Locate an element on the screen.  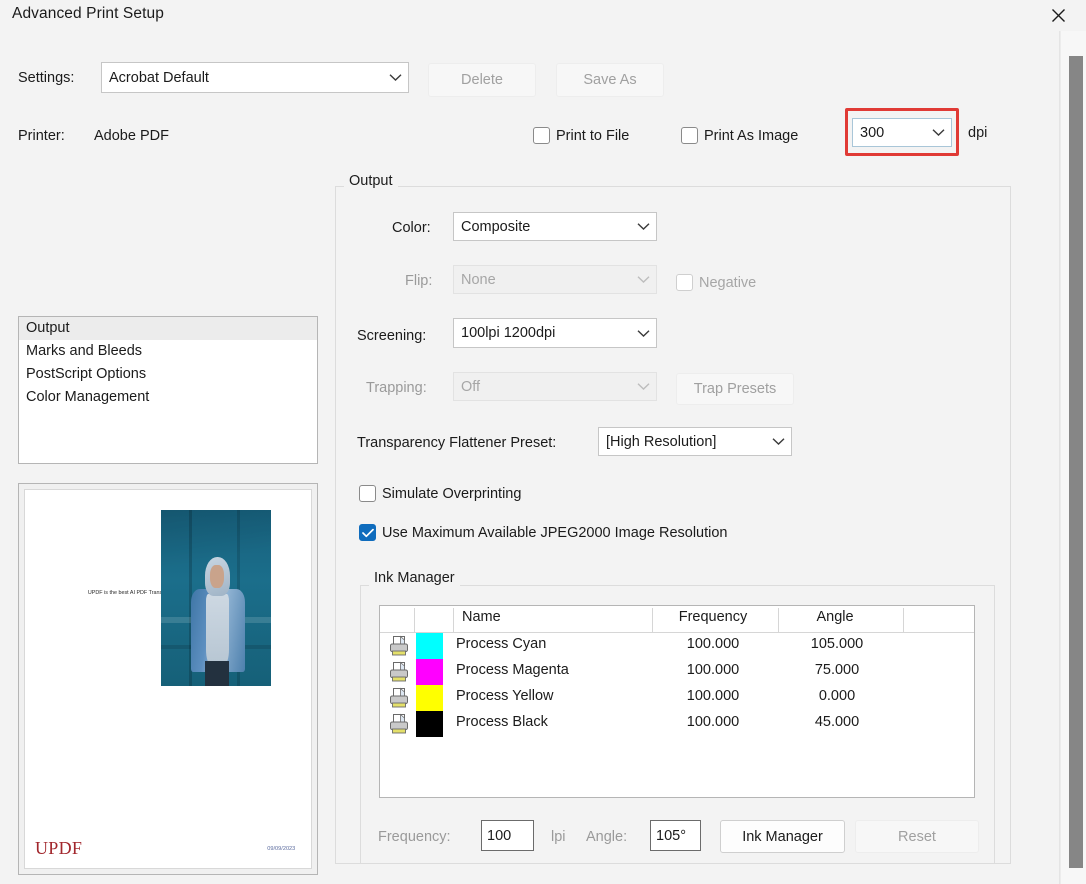
sidebar-item-postscript-options: PostScript Options is located at coordinates (168, 374).